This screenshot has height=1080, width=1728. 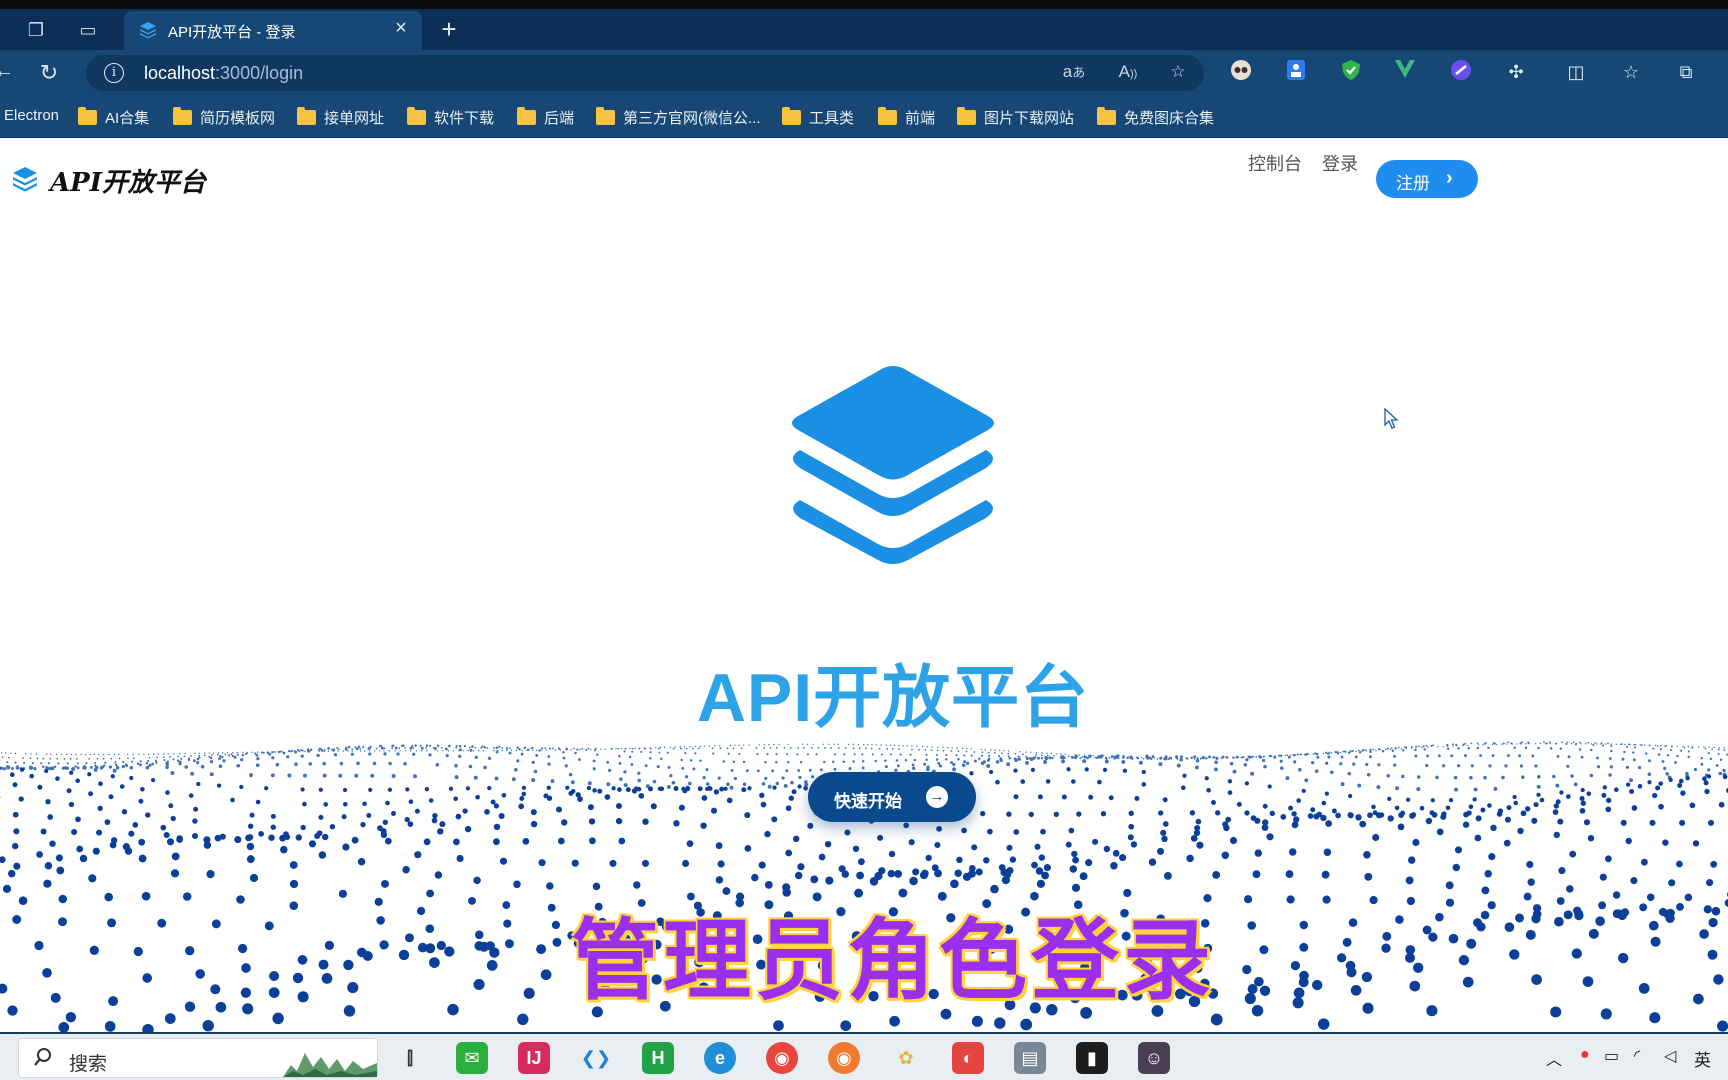 I want to click on ime-indicator: 英, so click(x=1702, y=1058).